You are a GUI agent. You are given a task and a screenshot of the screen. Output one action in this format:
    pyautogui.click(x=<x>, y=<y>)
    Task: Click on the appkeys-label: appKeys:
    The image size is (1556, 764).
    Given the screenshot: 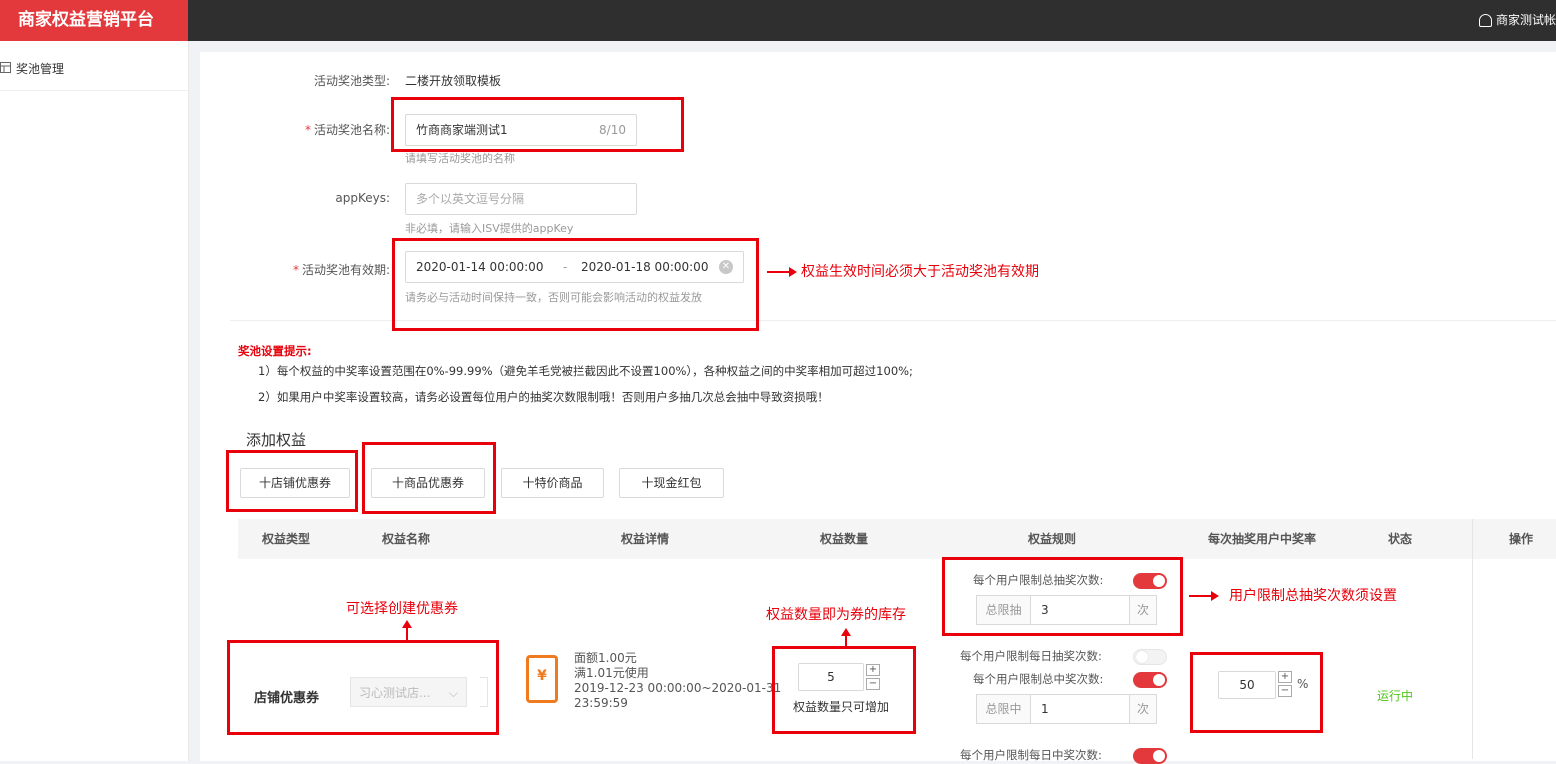 What is the action you would take?
    pyautogui.click(x=362, y=198)
    